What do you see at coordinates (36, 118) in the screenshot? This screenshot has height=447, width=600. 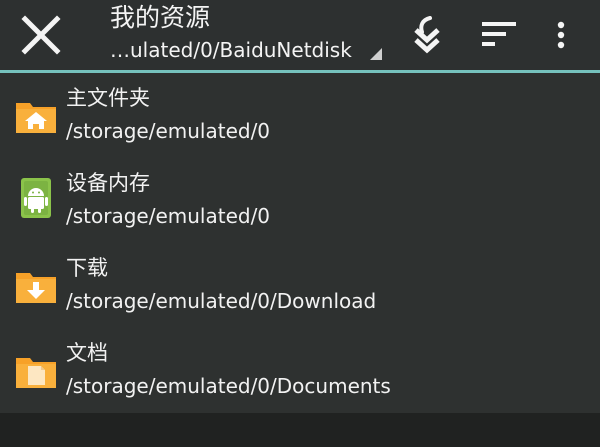 I see `home-folder-icon` at bounding box center [36, 118].